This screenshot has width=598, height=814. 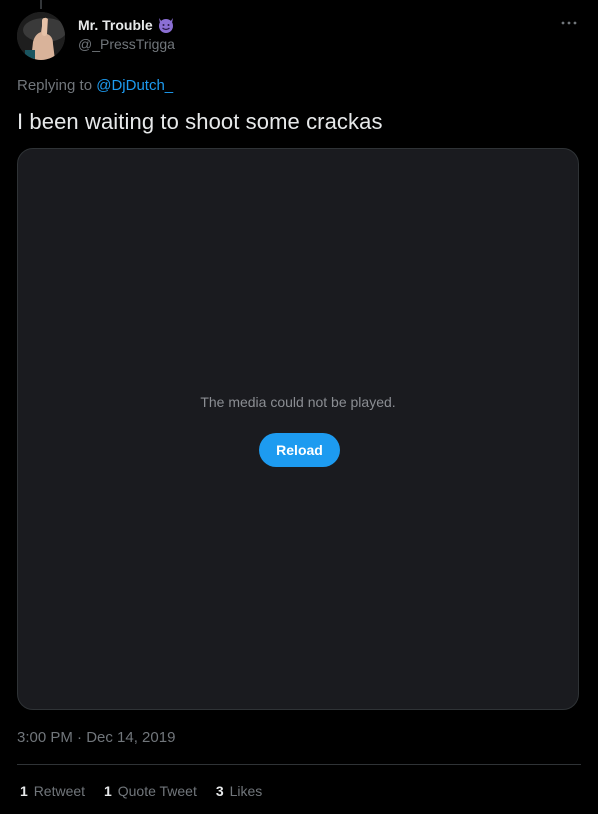 I want to click on quote-tweets-stat: 1 Quote Tweet, so click(x=150, y=791).